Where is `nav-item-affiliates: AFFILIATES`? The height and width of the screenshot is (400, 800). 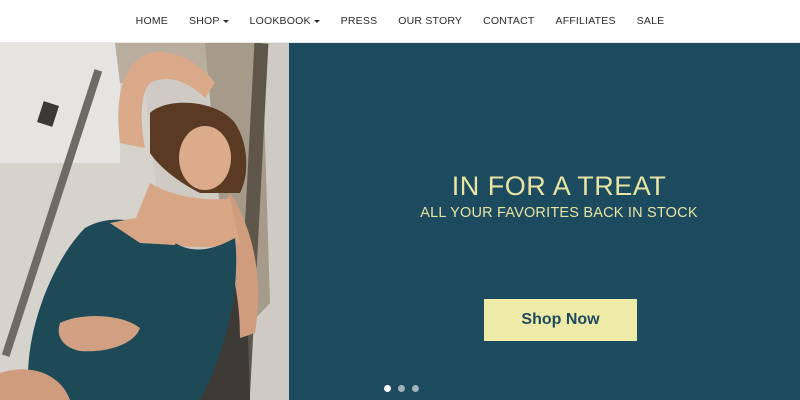 nav-item-affiliates: AFFILIATES is located at coordinates (585, 21).